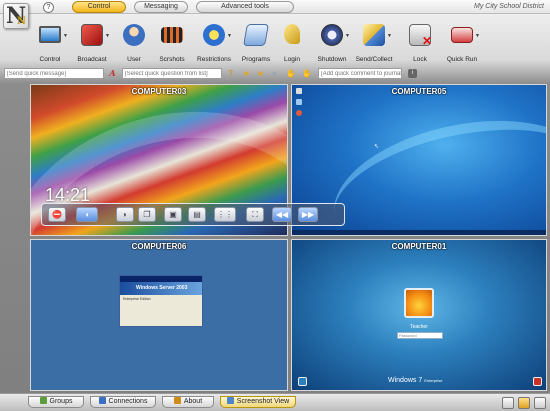 The height and width of the screenshot is (411, 550). What do you see at coordinates (225, 214) in the screenshot?
I see `keyboard-icon: ⋮⋮` at bounding box center [225, 214].